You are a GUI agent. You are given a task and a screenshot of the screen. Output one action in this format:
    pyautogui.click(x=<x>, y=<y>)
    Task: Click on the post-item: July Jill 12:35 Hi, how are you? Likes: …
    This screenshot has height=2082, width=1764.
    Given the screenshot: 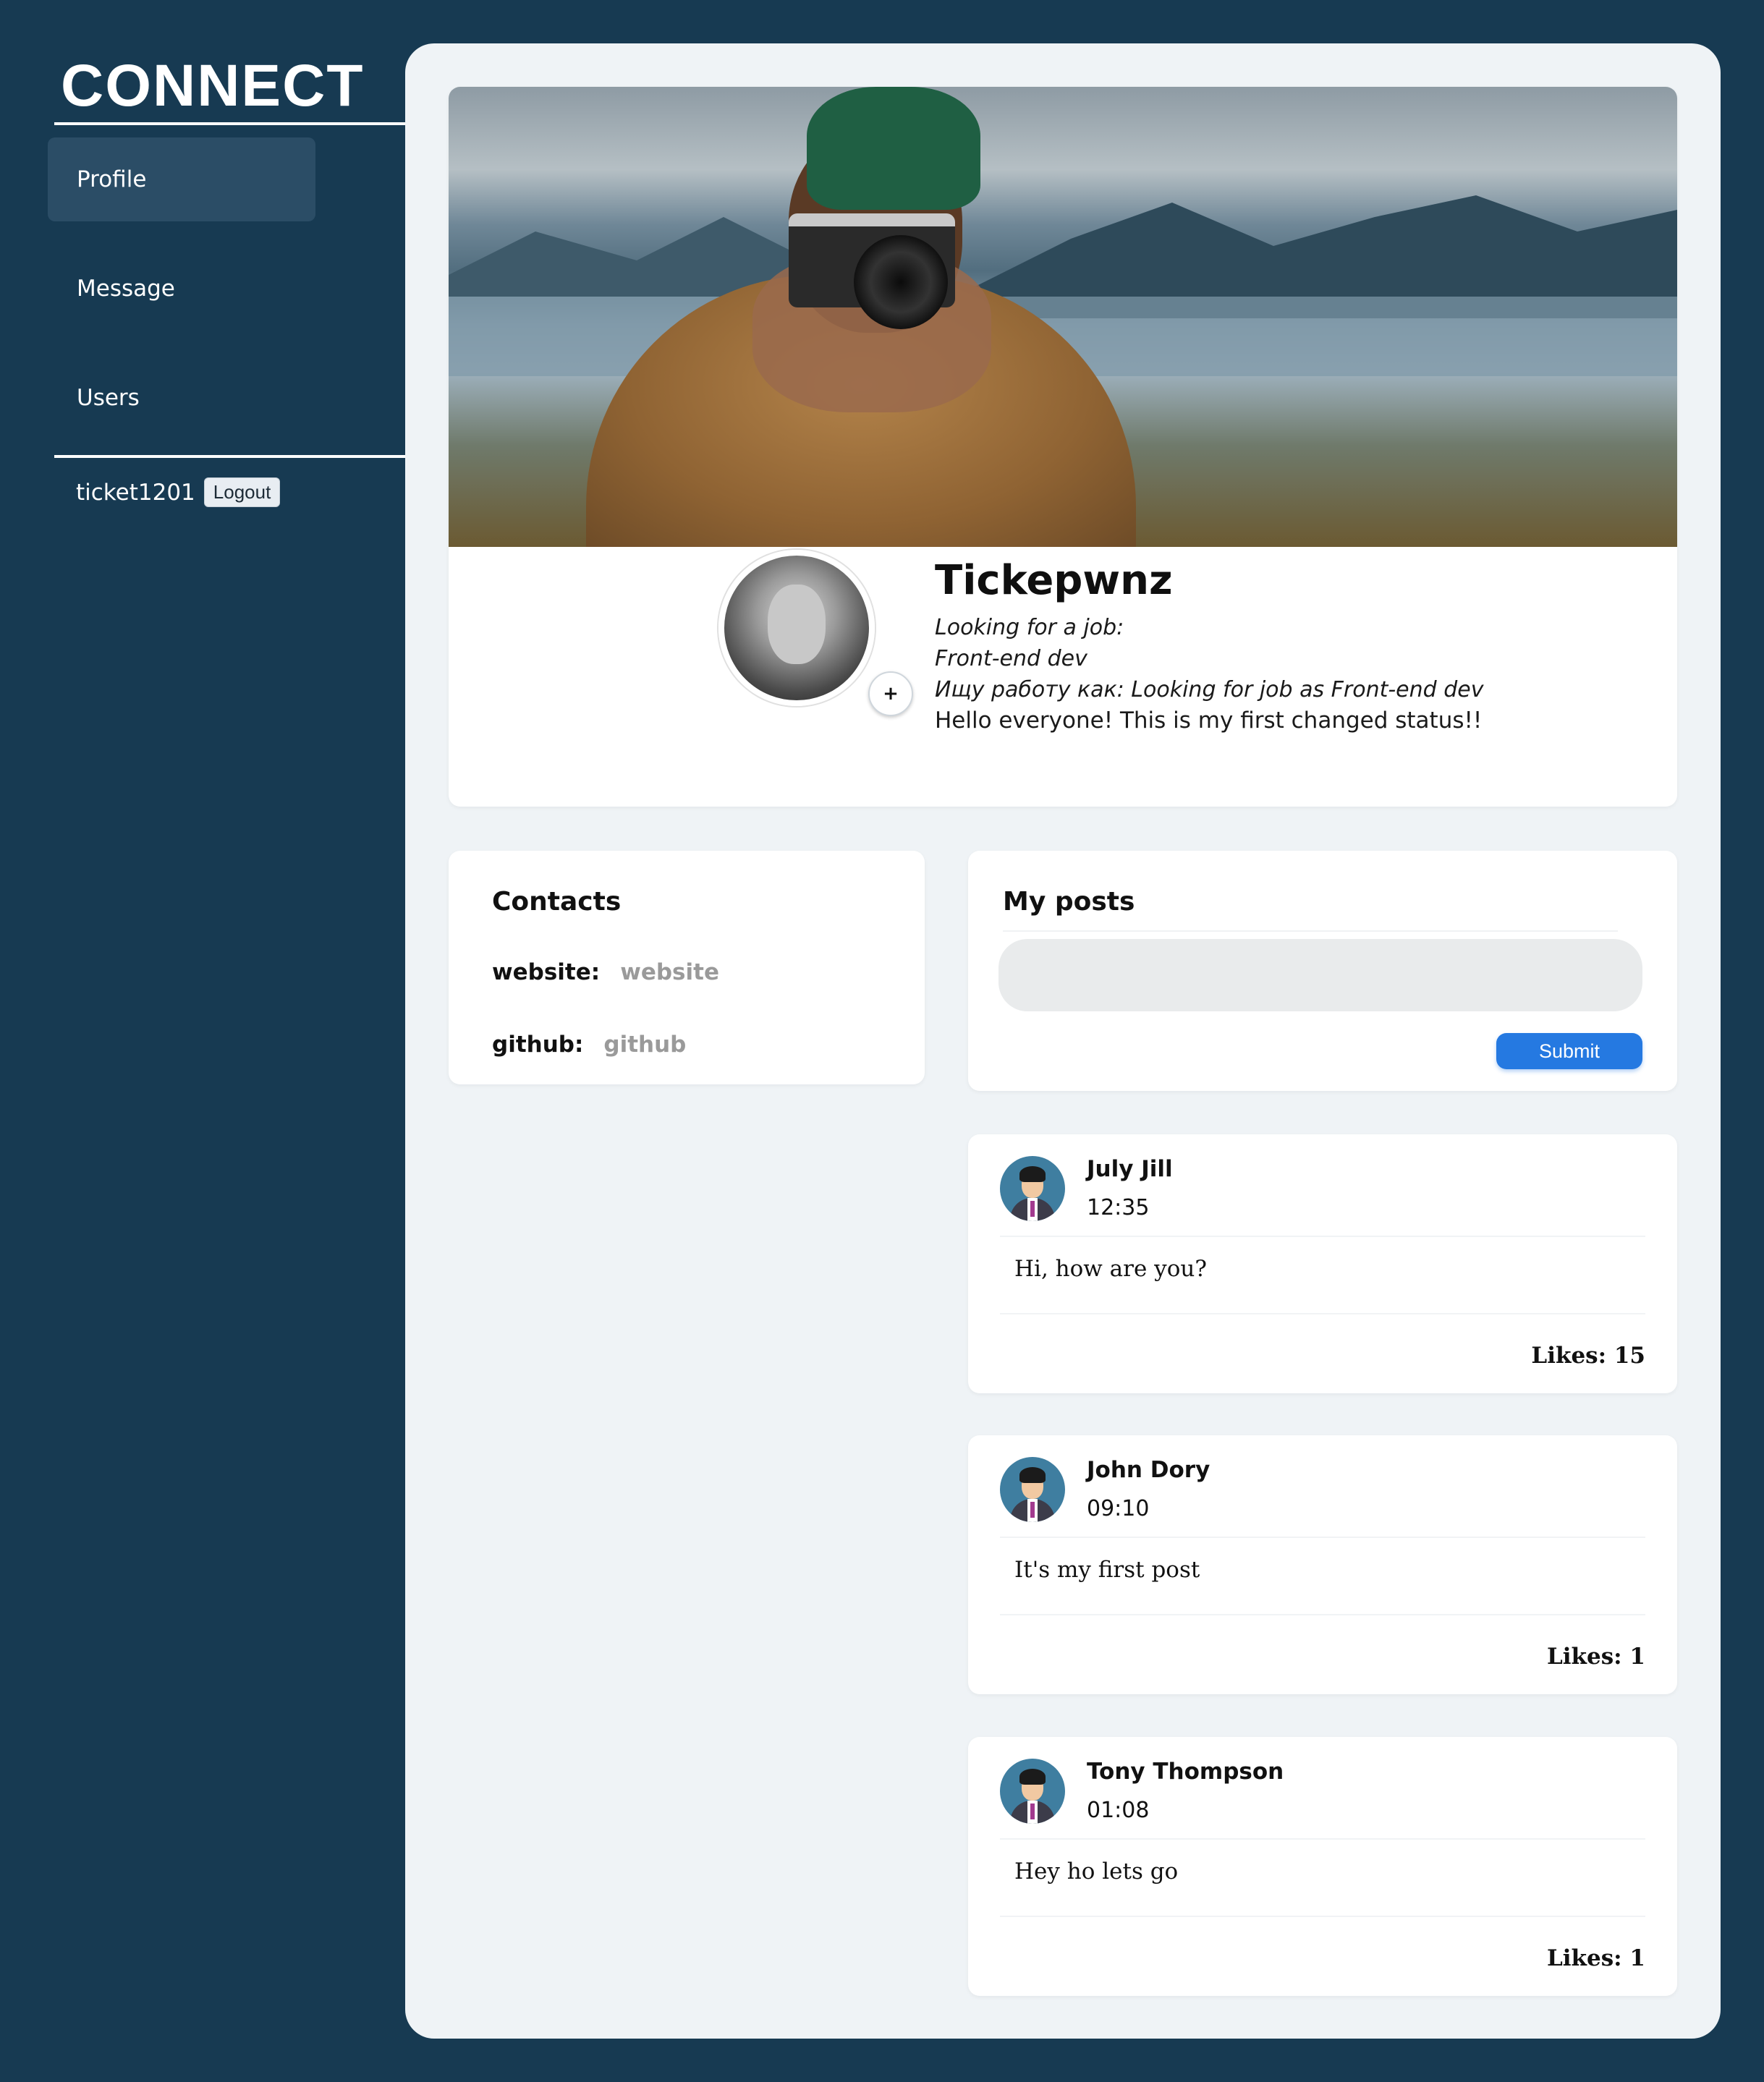 What is the action you would take?
    pyautogui.click(x=1322, y=1263)
    